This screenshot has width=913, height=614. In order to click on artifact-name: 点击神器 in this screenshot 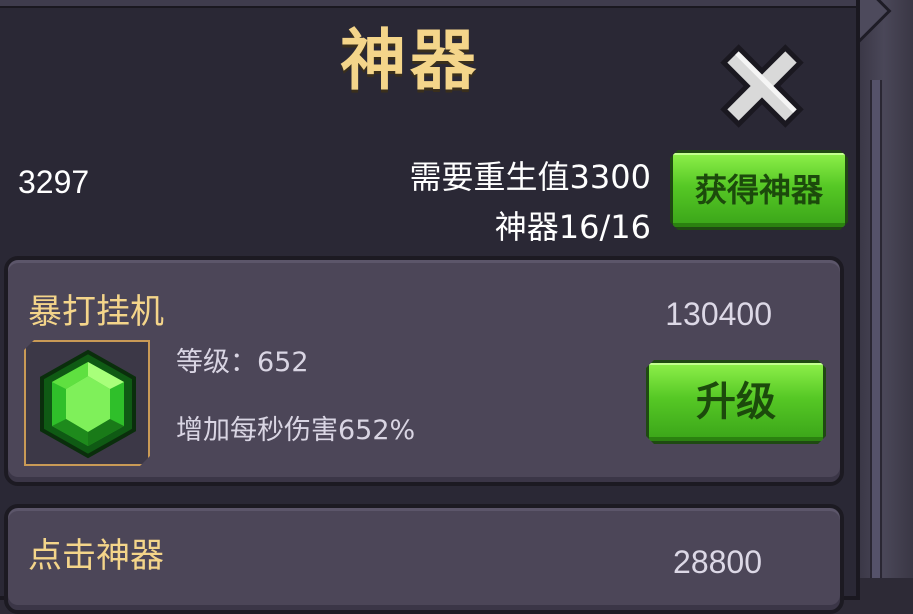, I will do `click(96, 556)`.